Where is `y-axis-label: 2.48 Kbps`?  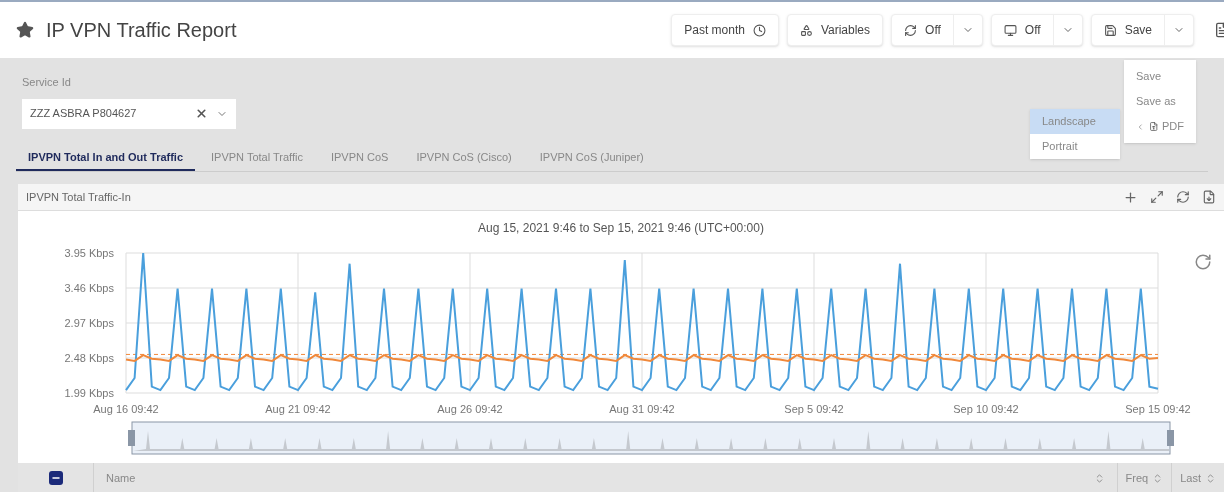
y-axis-label: 2.48 Kbps is located at coordinates (89, 358).